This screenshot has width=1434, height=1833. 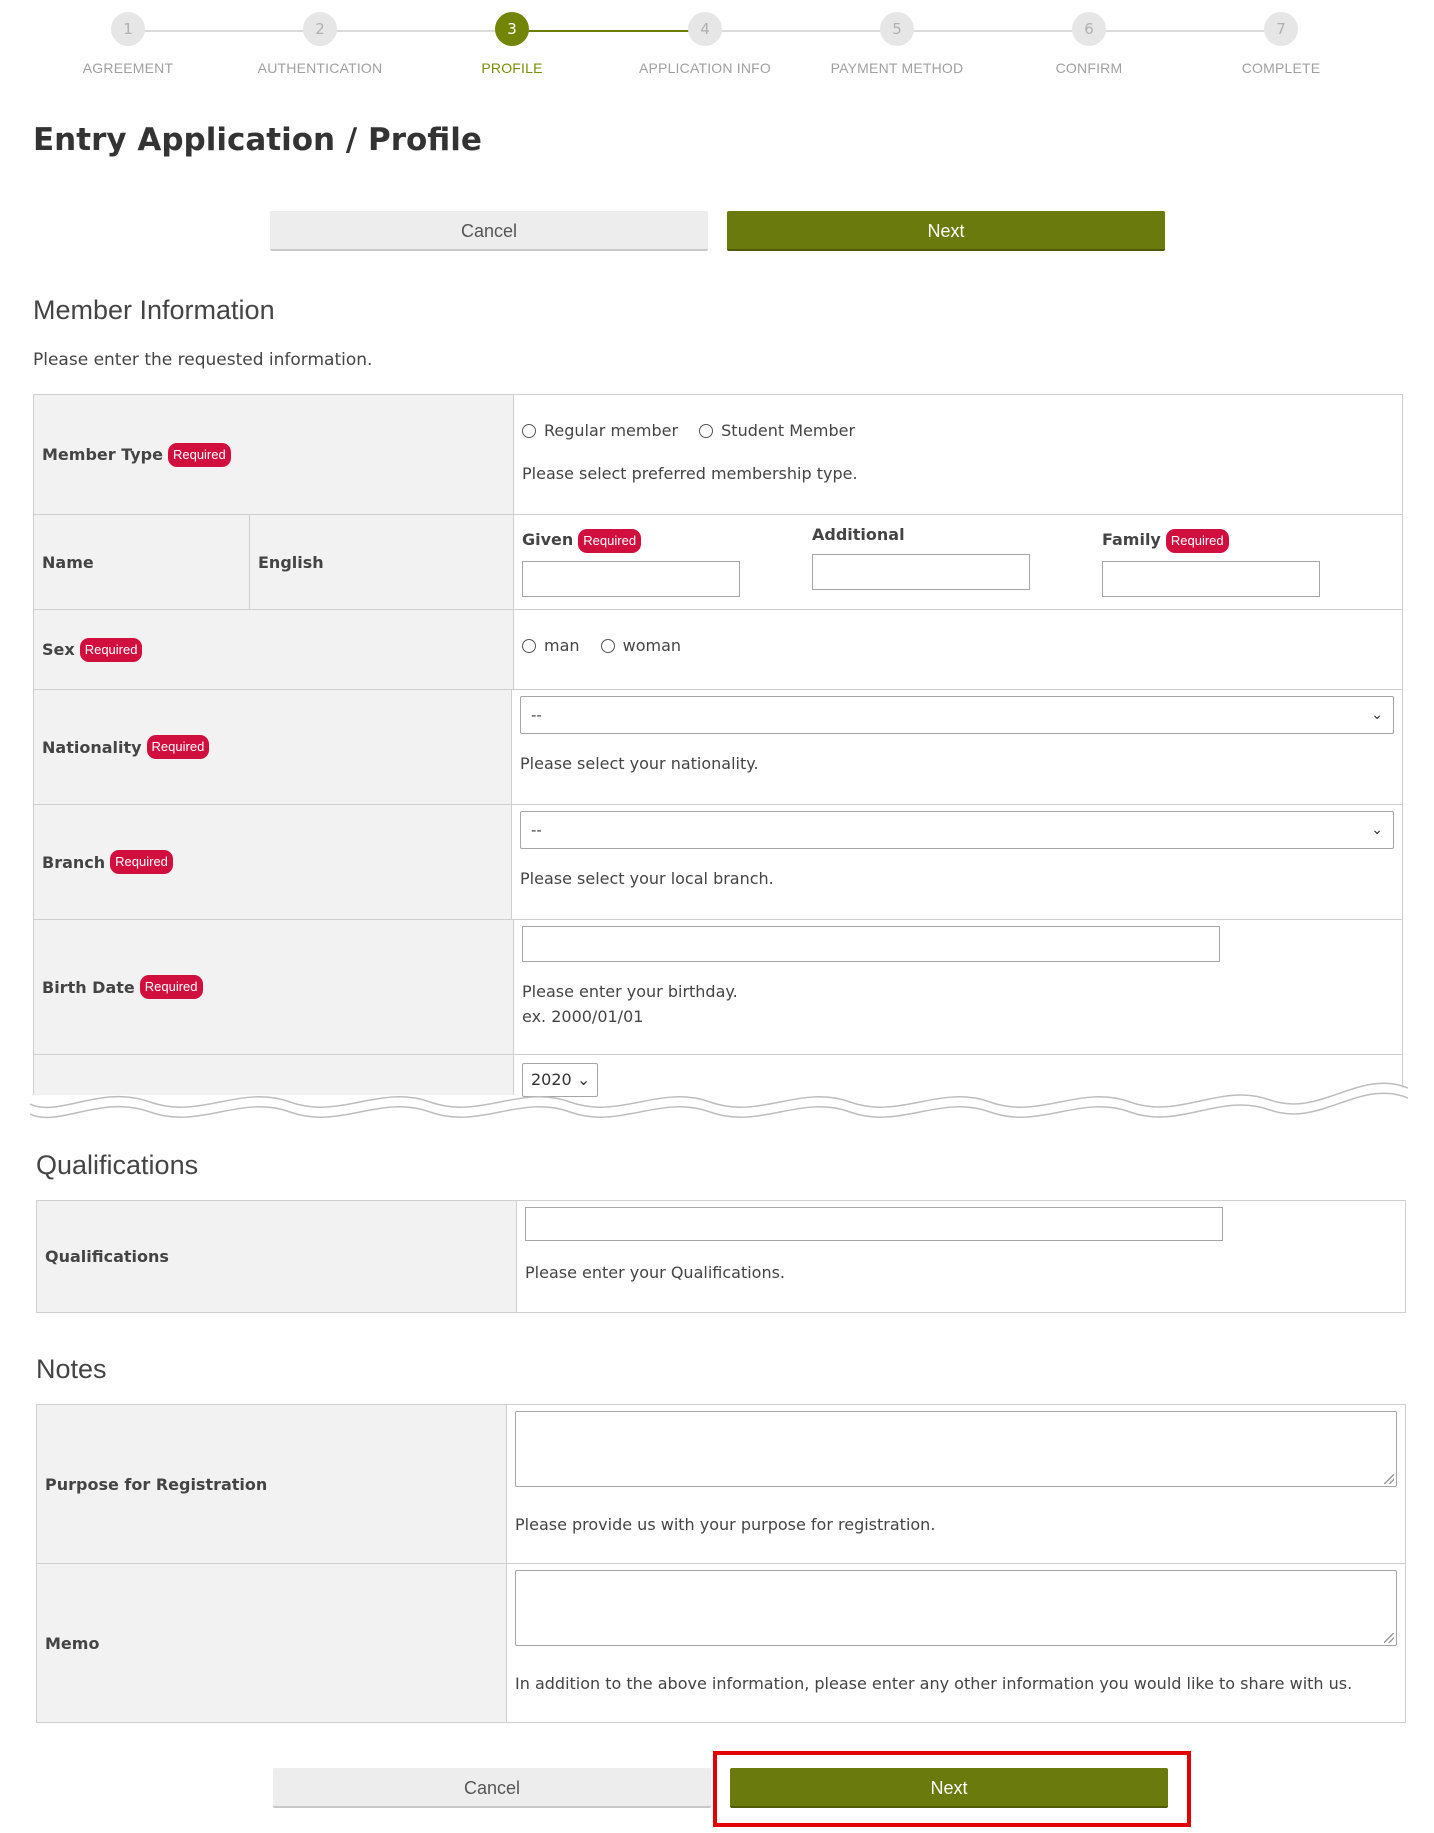 What do you see at coordinates (274, 987) in the screenshot?
I see `field-label: Birth Date Required` at bounding box center [274, 987].